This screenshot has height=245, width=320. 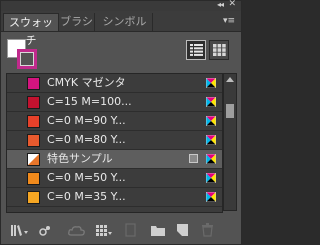 I want to click on swatch-label: 特色サンプル, so click(x=80, y=158).